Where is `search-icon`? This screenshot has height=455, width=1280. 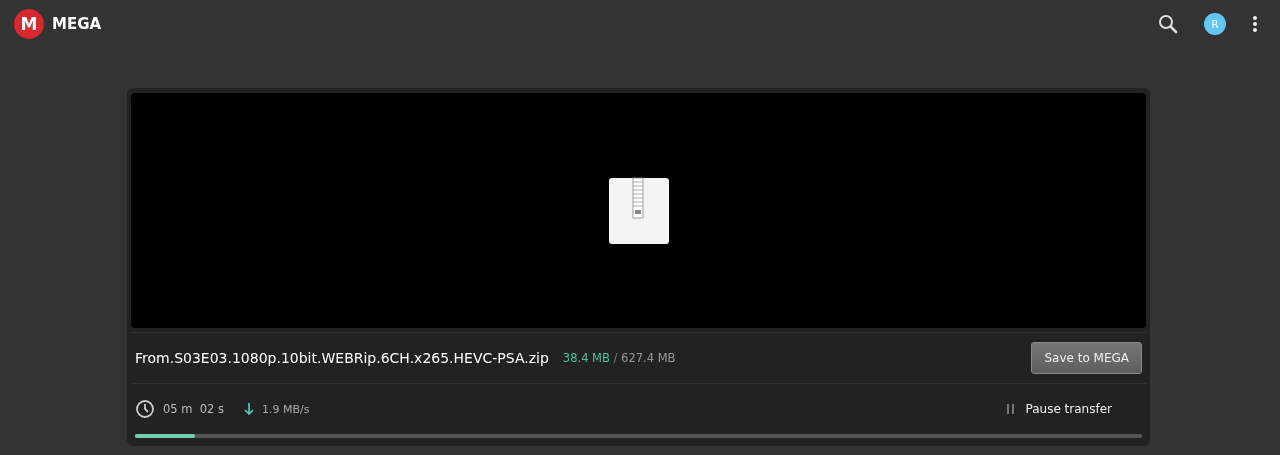
search-icon is located at coordinates (1168, 24).